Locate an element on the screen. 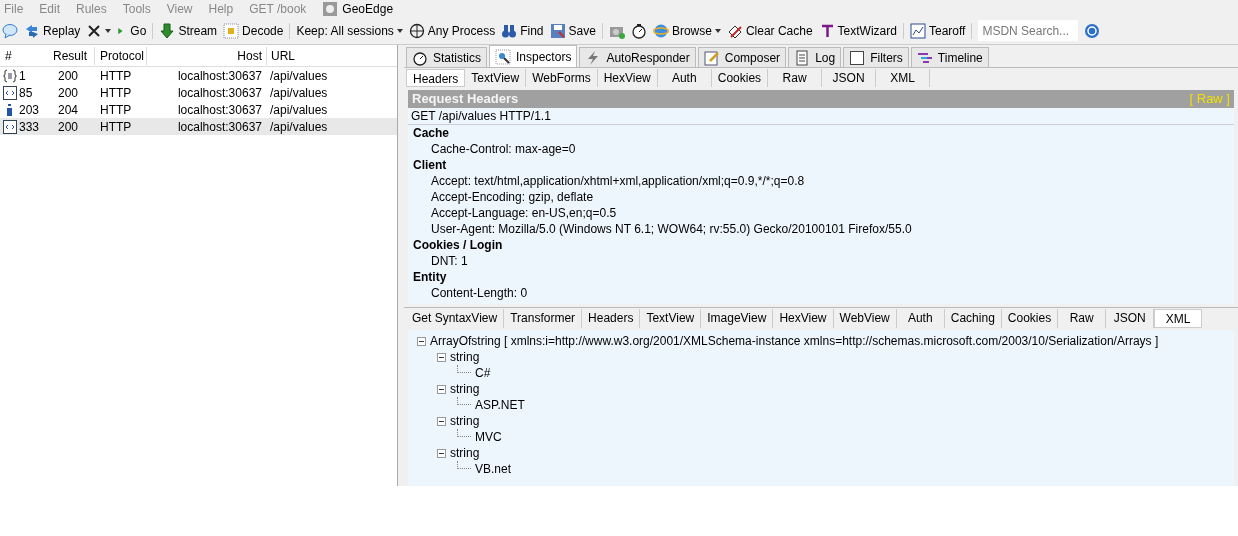 Image resolution: width=1238 pixels, height=536 pixels. header-group-title: Client is located at coordinates (430, 165).